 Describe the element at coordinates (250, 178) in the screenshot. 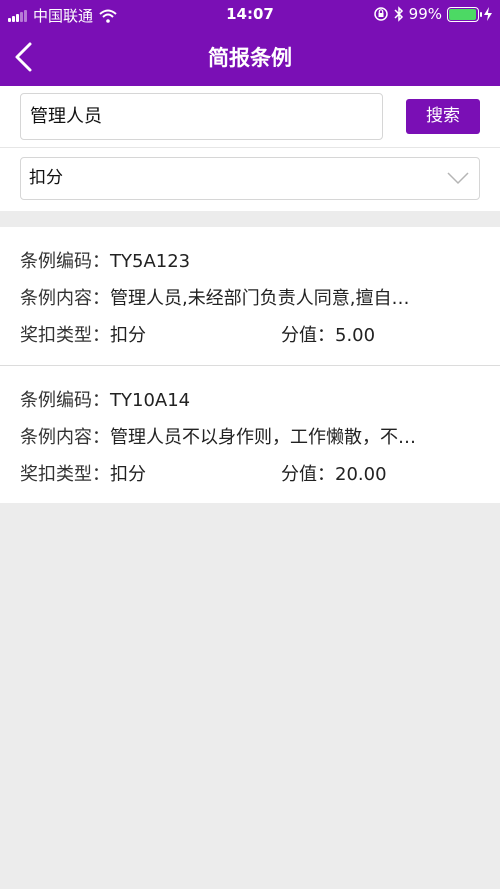

I see `type-select: 扣分` at that location.